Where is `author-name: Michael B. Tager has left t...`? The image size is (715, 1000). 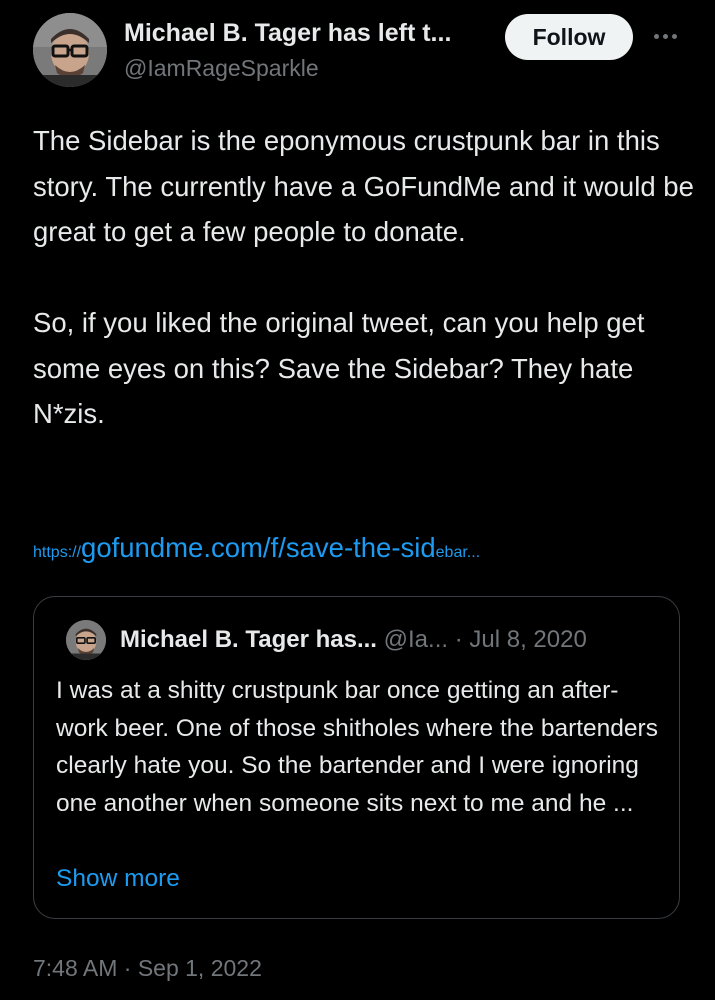 author-name: Michael B. Tager has left t... is located at coordinates (309, 33).